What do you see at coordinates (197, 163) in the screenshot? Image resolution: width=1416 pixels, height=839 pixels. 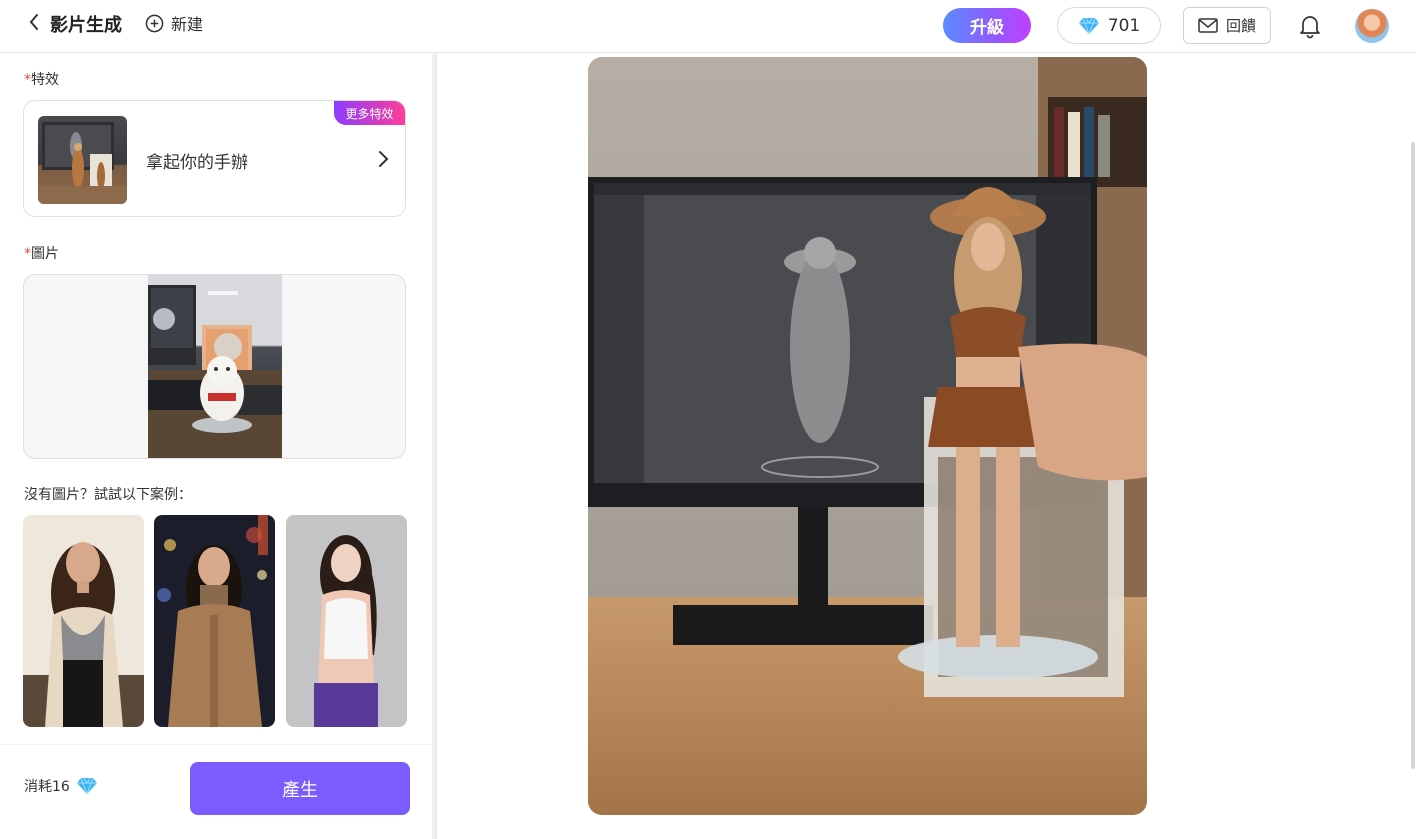 I see `effect-name: 拿起你的手辦` at bounding box center [197, 163].